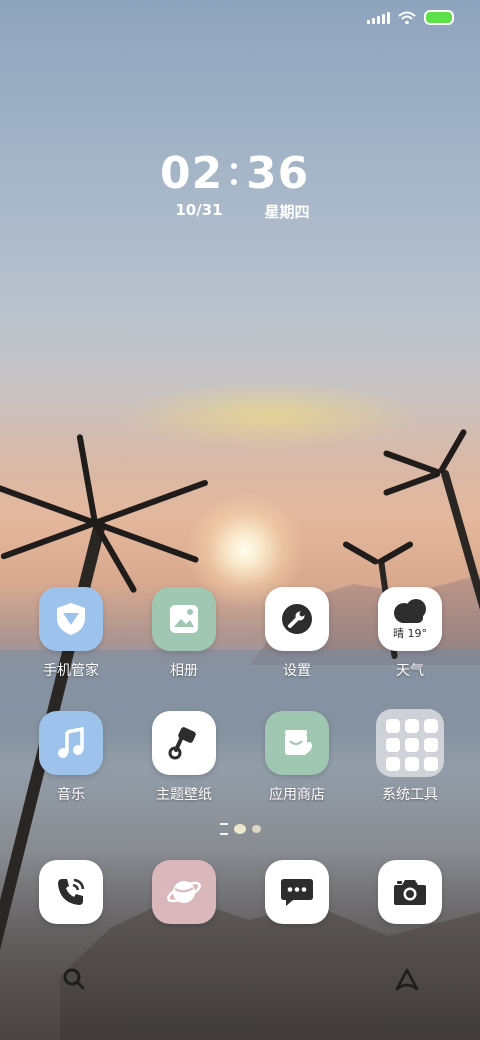 This screenshot has height=1040, width=480. Describe the element at coordinates (192, 173) in the screenshot. I see `clock-hour: 02` at that location.